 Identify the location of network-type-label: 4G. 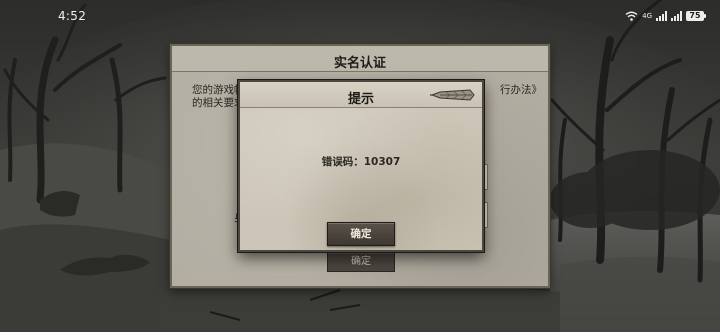
(647, 15).